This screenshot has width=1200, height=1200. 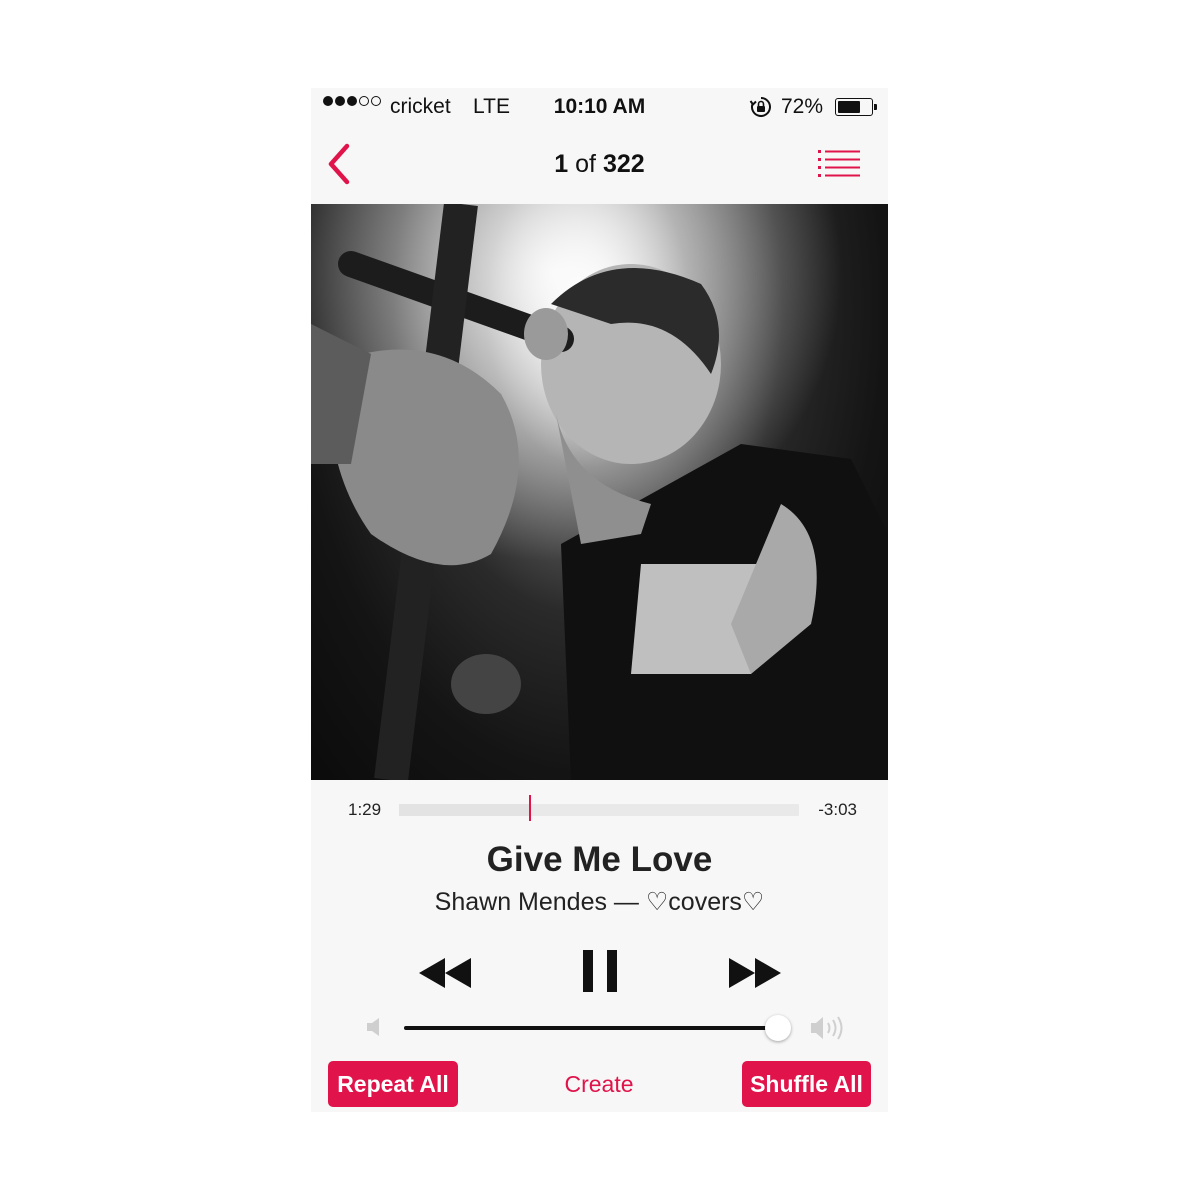 I want to click on transport-controls, so click(x=599, y=973).